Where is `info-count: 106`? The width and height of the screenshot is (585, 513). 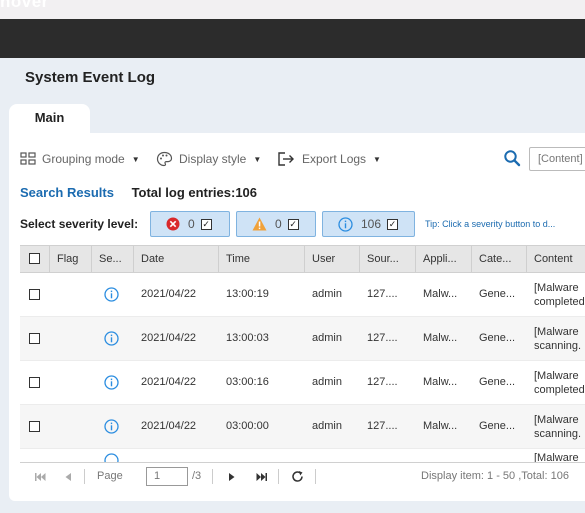
info-count: 106 is located at coordinates (371, 224).